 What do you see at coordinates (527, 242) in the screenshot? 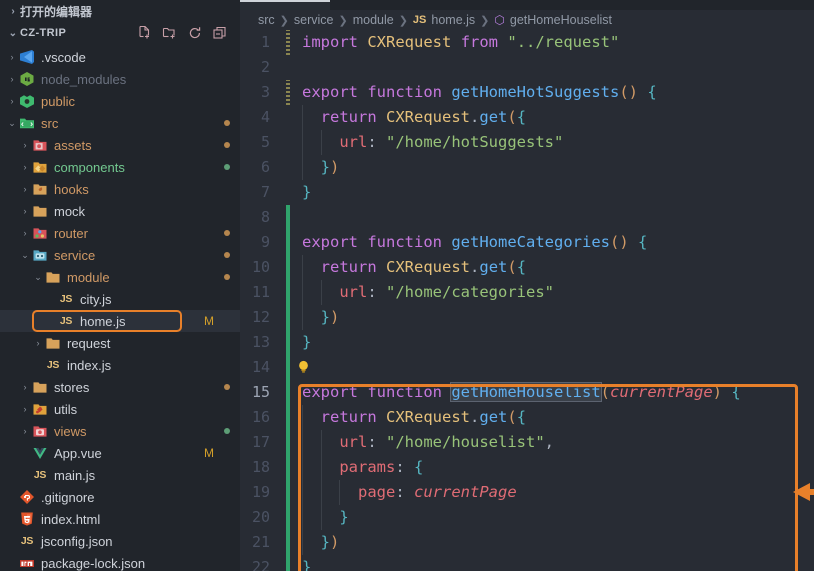
I see `code-line: 9 export function getHomeCategories() {` at bounding box center [527, 242].